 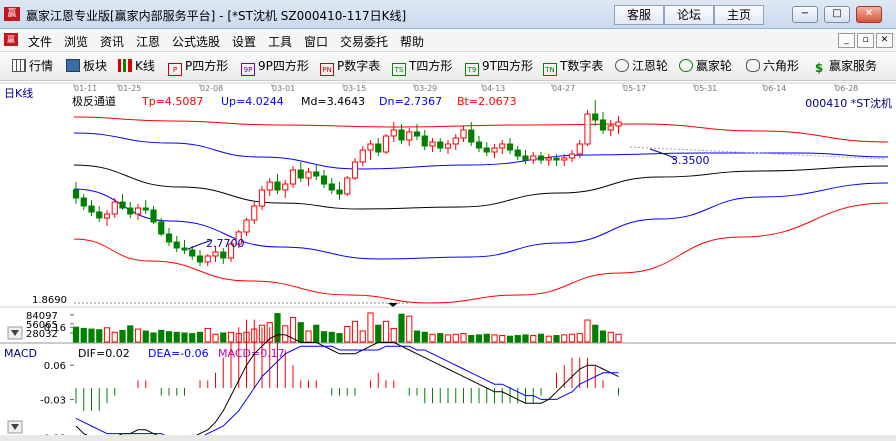 I want to click on date-tick-label: 03-29, so click(x=425, y=88).